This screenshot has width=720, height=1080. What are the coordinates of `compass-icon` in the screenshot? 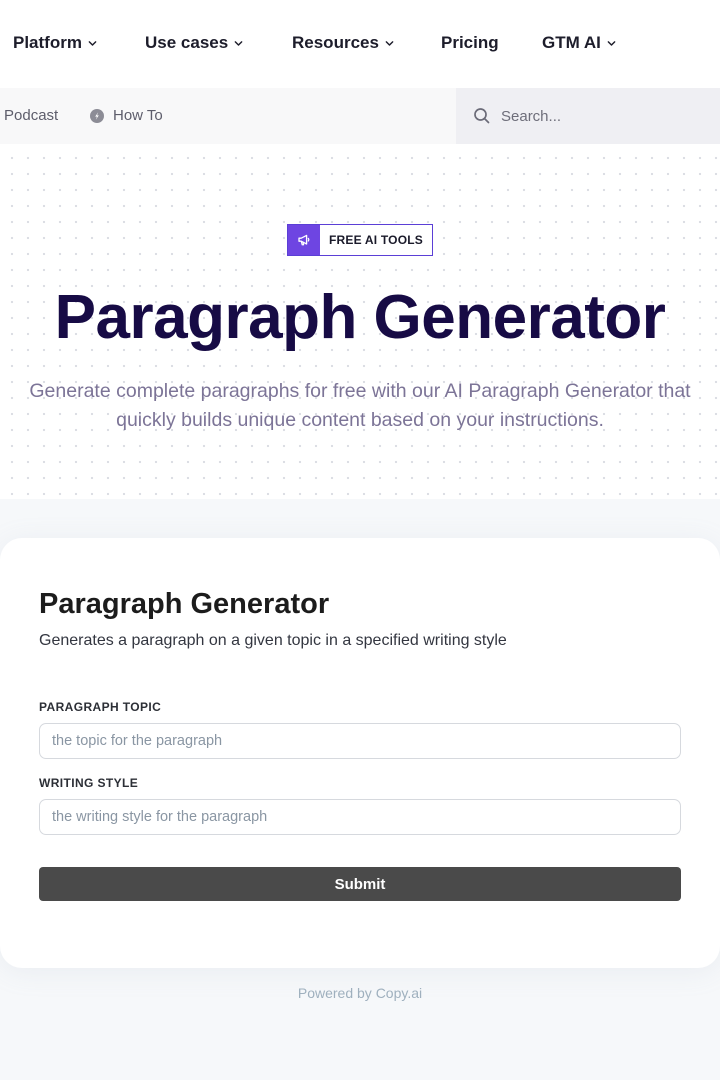 It's located at (97, 115).